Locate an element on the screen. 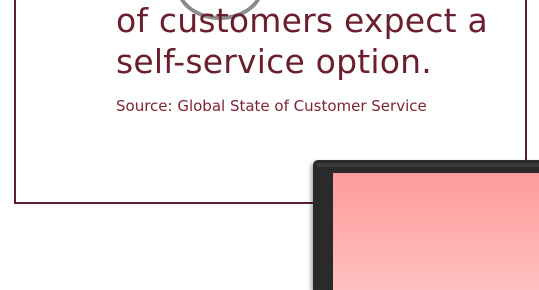 The width and height of the screenshot is (539, 290). source-citation: Source: Global State of Customer Service is located at coordinates (271, 106).